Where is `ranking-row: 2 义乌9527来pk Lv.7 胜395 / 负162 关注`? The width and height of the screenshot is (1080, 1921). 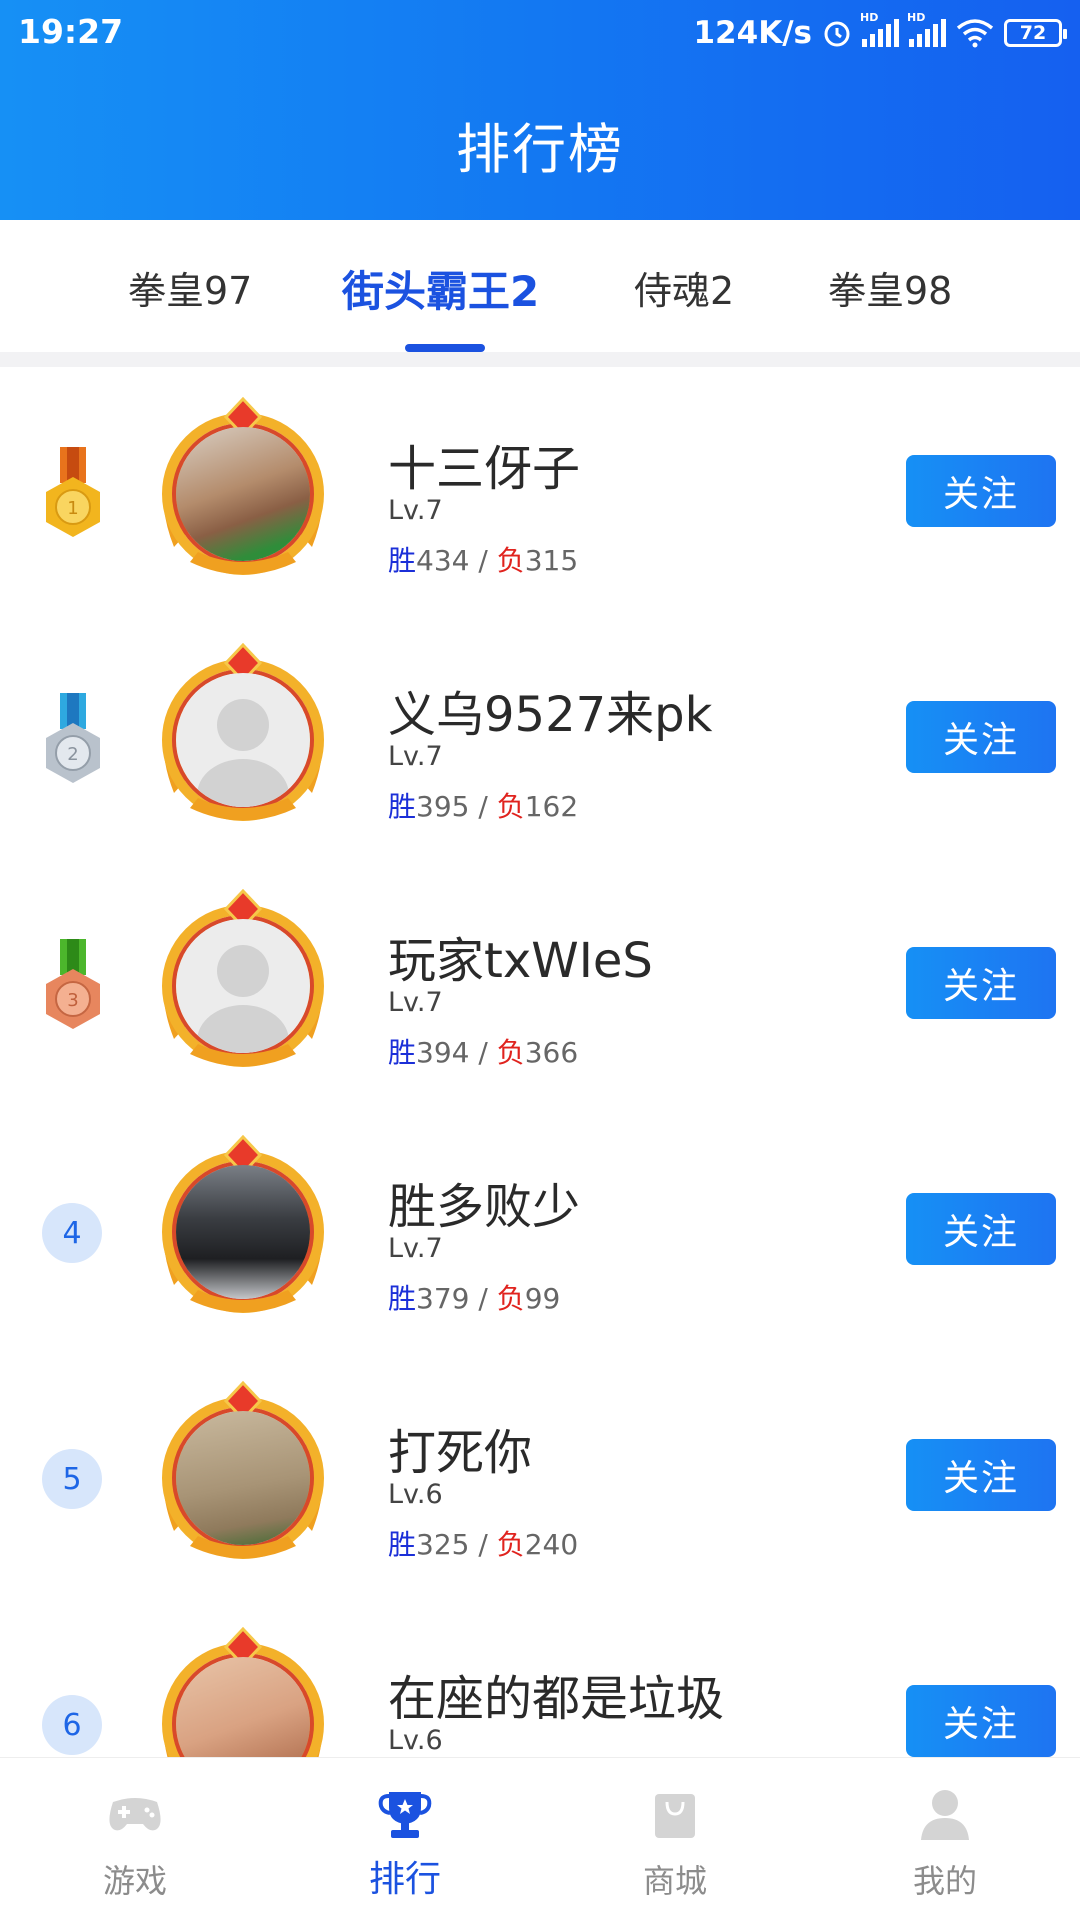 ranking-row: 2 义乌9527来pk Lv.7 胜395 / 负162 关注 is located at coordinates (540, 736).